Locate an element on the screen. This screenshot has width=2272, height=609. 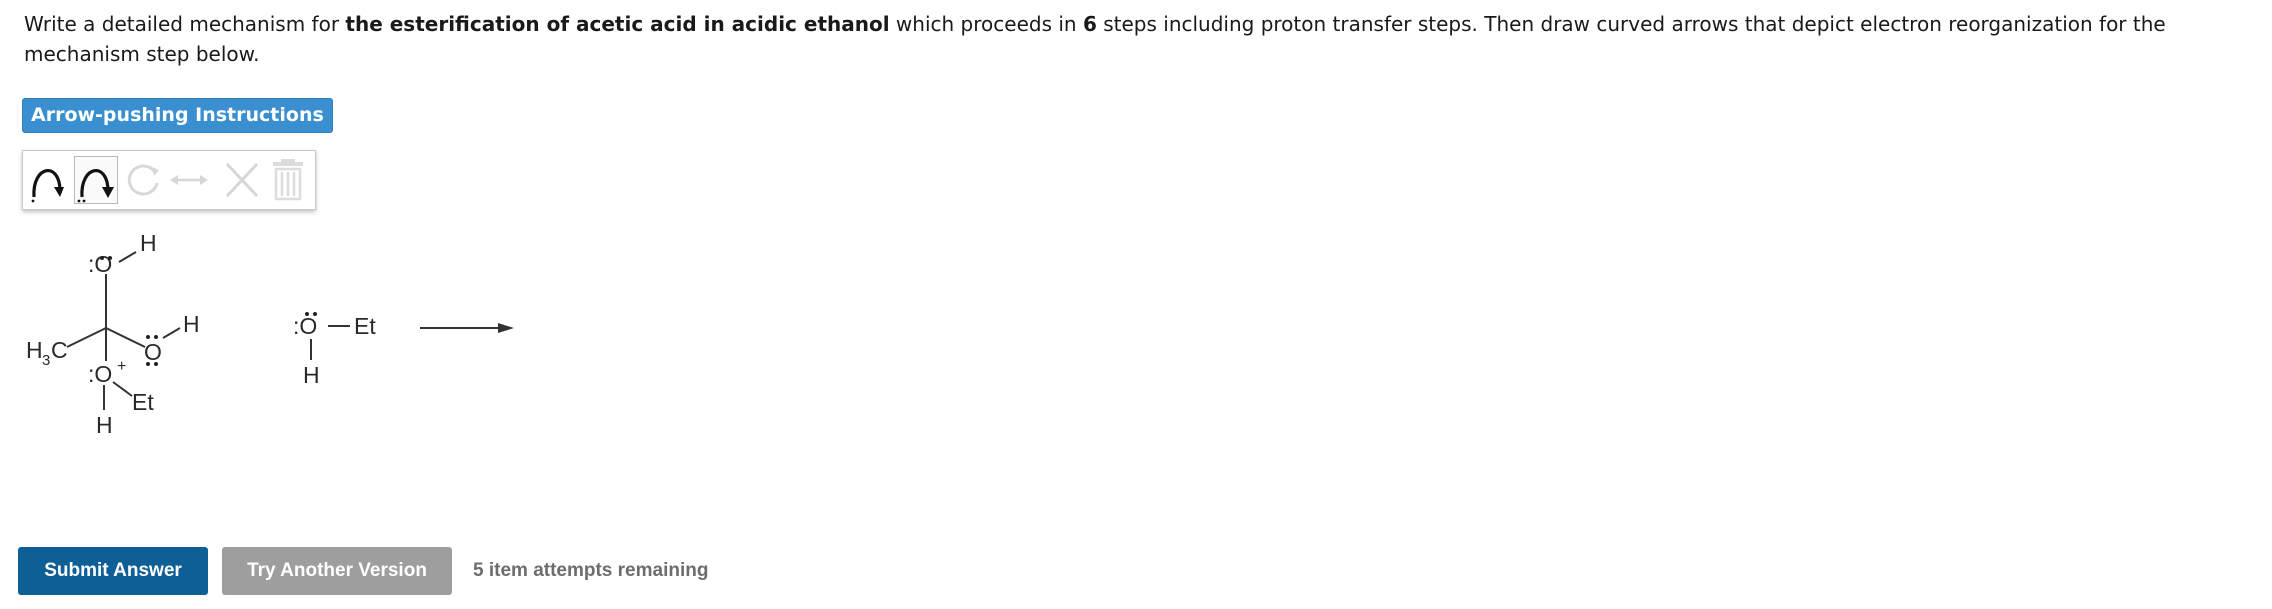
delete-tool is located at coordinates (242, 180).